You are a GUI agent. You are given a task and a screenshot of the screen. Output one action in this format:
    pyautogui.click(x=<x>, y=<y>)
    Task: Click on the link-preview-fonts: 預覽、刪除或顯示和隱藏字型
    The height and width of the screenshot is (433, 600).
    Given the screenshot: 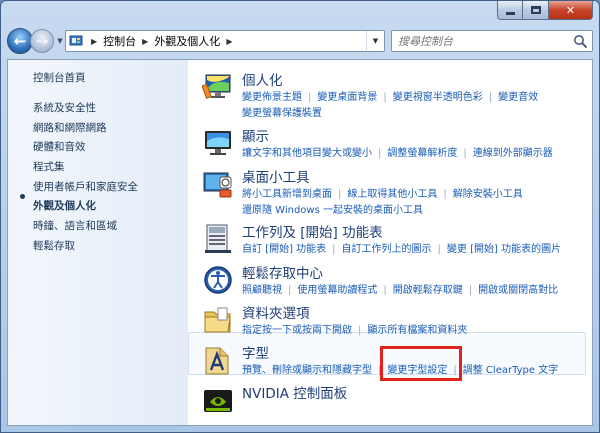 What is the action you would take?
    pyautogui.click(x=307, y=370)
    